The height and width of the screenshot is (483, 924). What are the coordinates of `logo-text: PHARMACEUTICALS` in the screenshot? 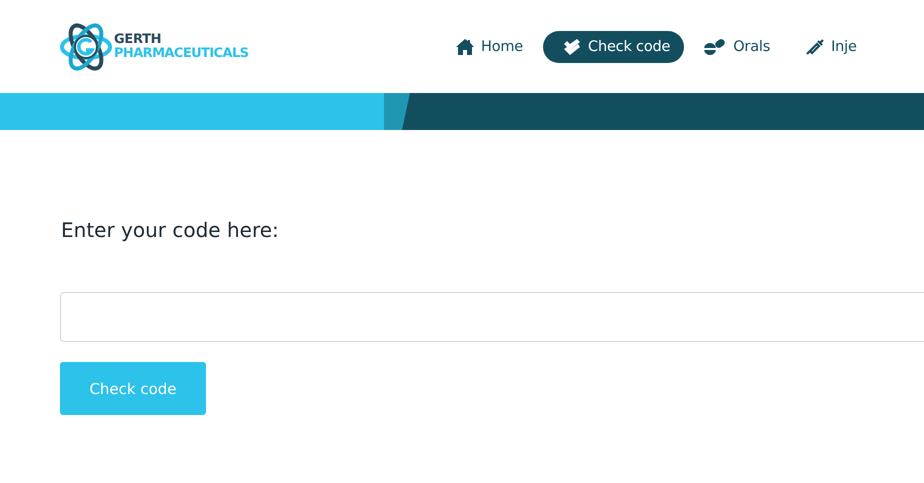 It's located at (181, 53).